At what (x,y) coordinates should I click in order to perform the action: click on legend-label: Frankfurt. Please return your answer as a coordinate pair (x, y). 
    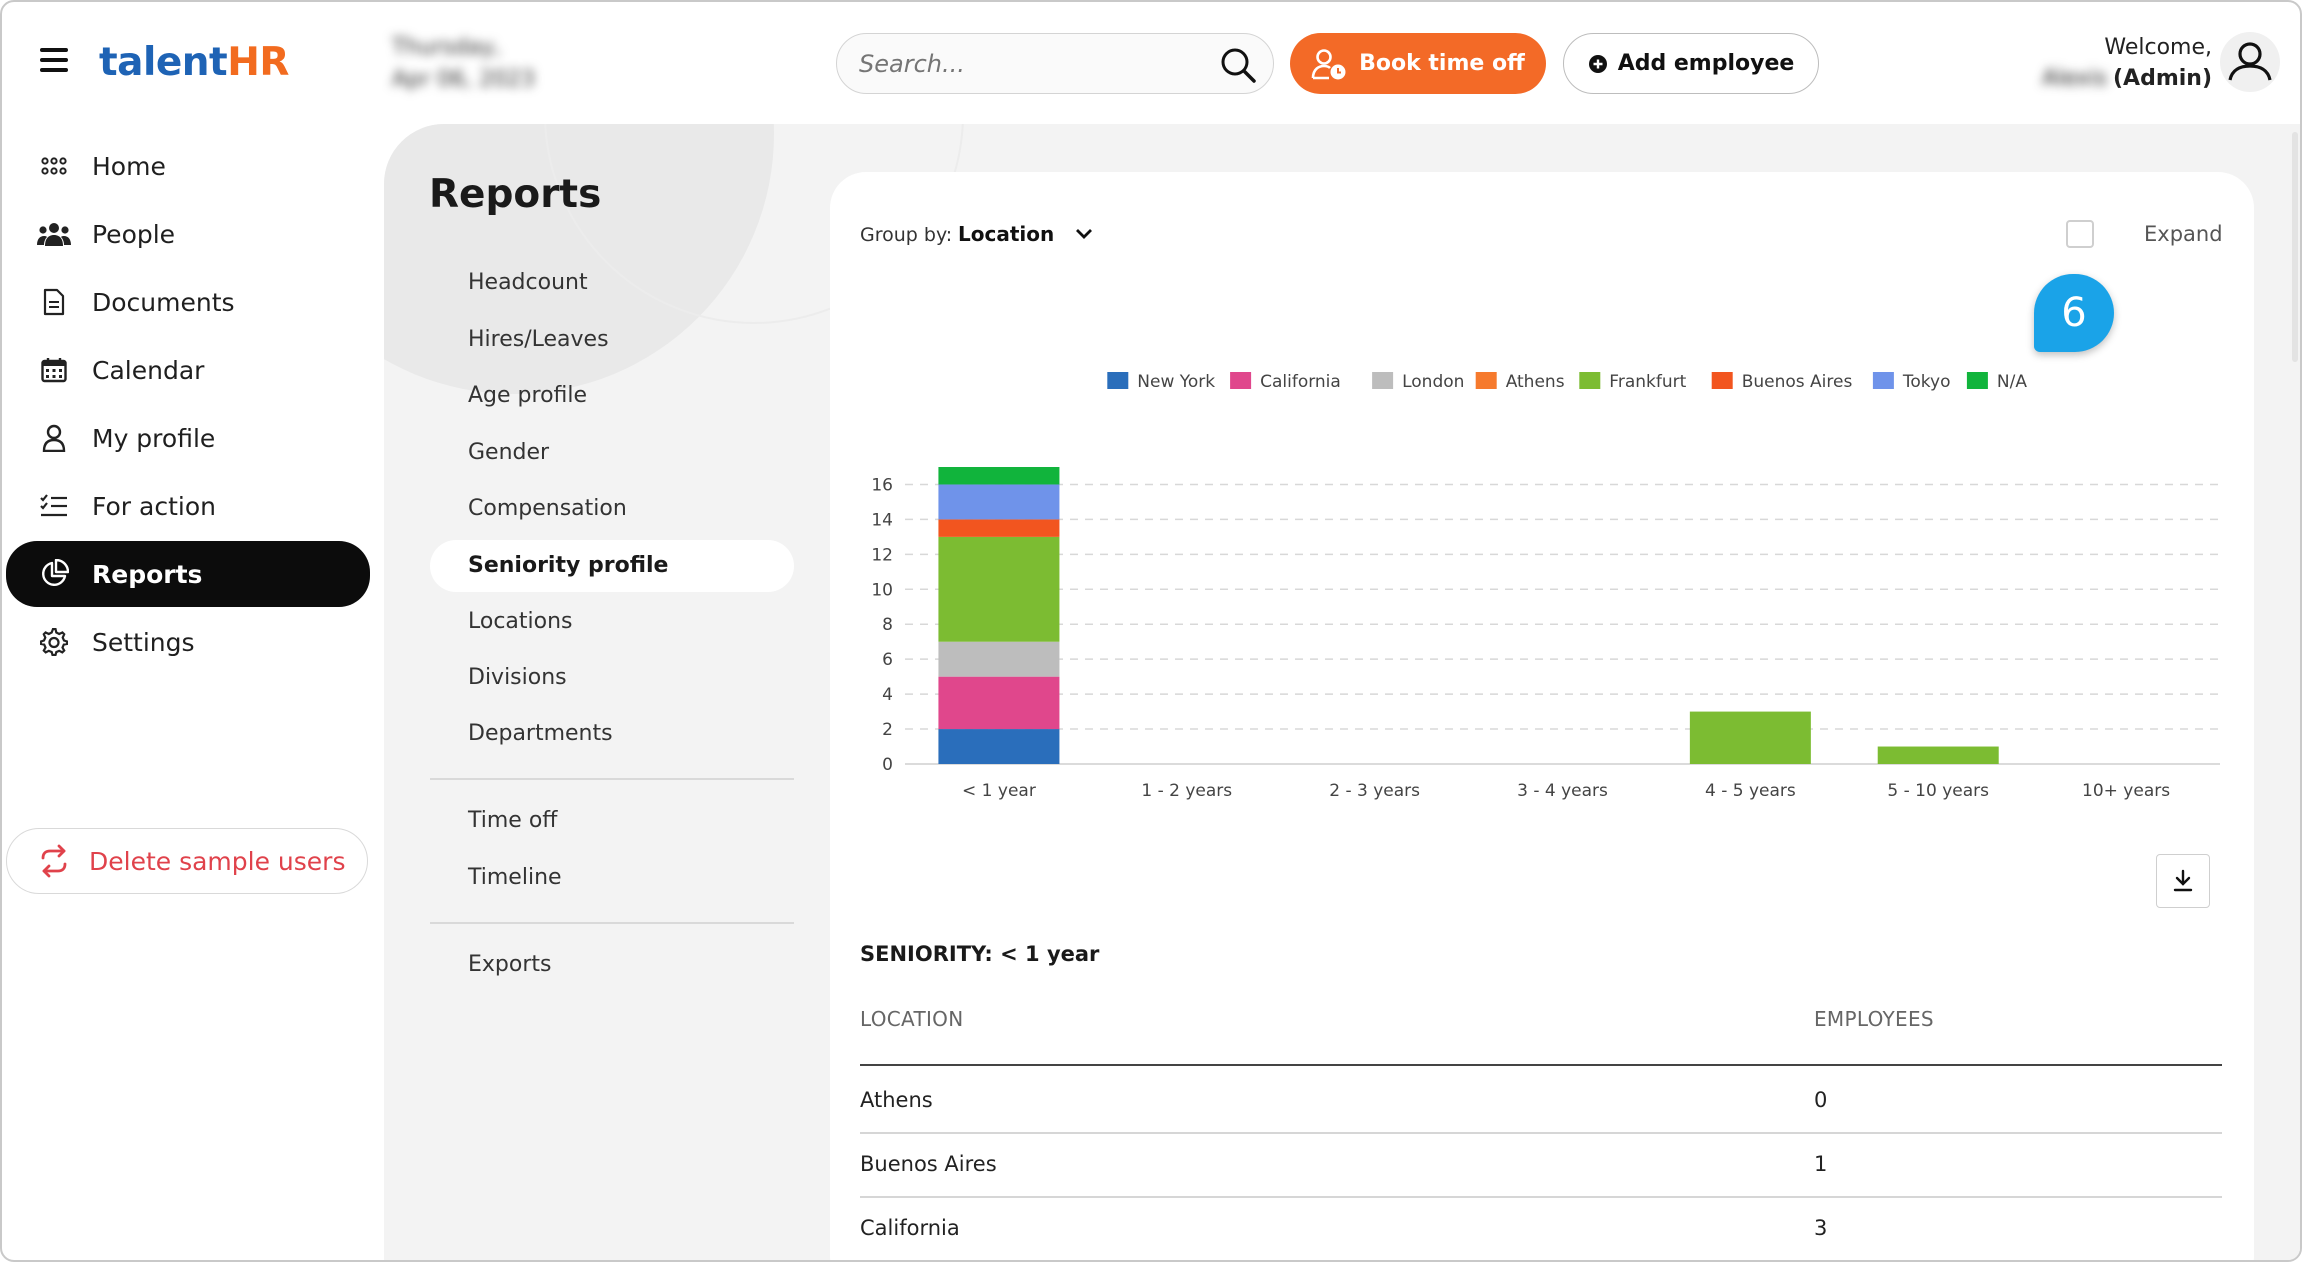
    Looking at the image, I should click on (1647, 382).